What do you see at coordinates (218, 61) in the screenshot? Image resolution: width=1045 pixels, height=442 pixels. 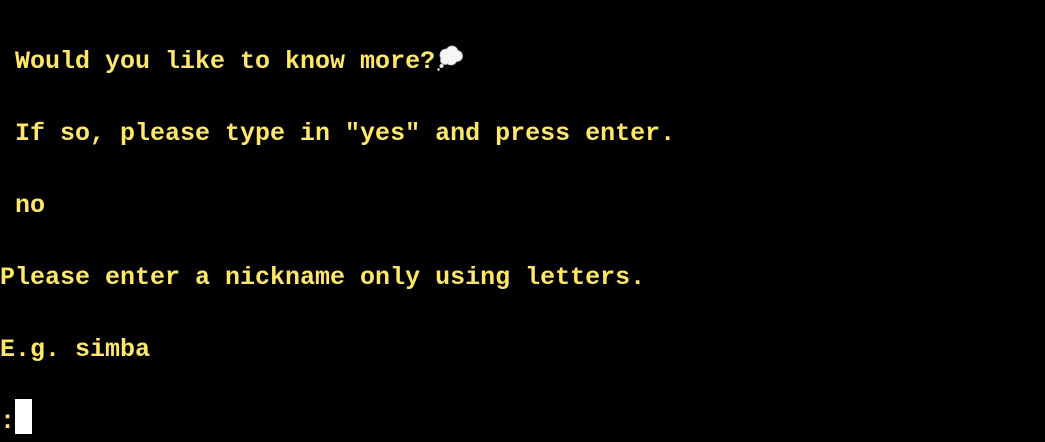 I see `question-text: Would you like to know more?` at bounding box center [218, 61].